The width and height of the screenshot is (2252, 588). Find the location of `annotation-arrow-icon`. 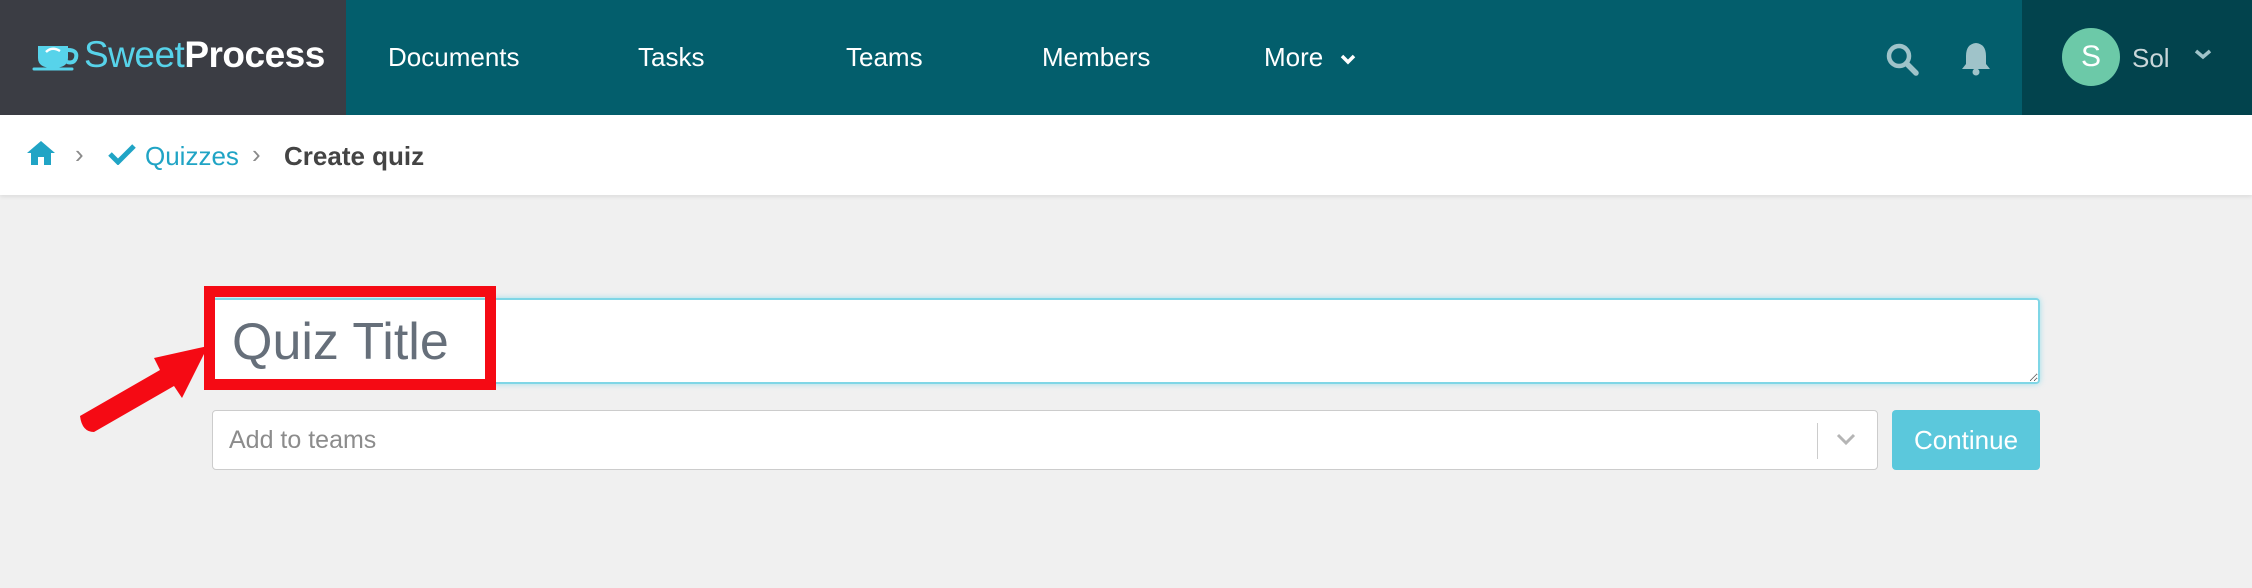

annotation-arrow-icon is located at coordinates (144, 389).